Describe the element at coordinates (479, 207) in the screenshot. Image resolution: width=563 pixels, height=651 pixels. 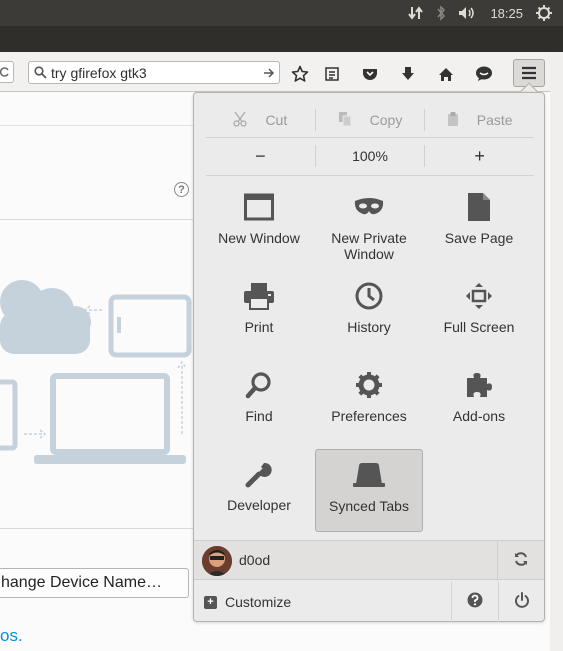
I see `save-page-icon` at that location.